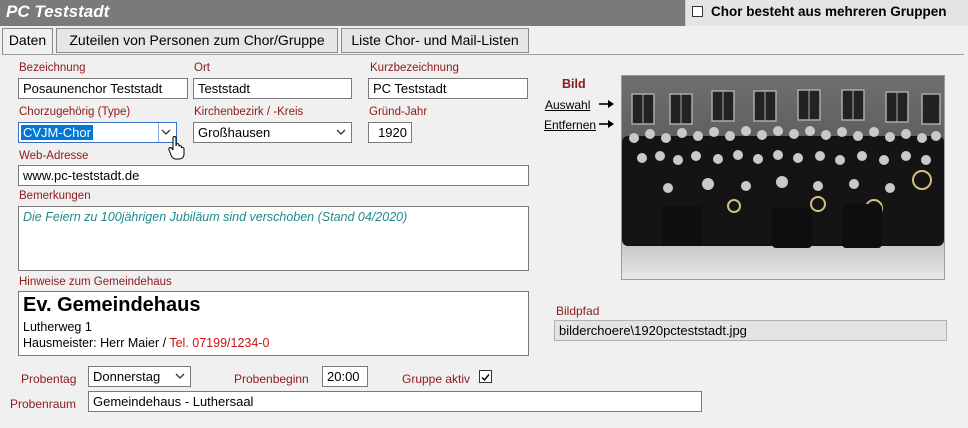 The width and height of the screenshot is (968, 428). Describe the element at coordinates (829, 11) in the screenshot. I see `group-checkbox-label: Chor besteht aus mehreren Gruppen` at that location.